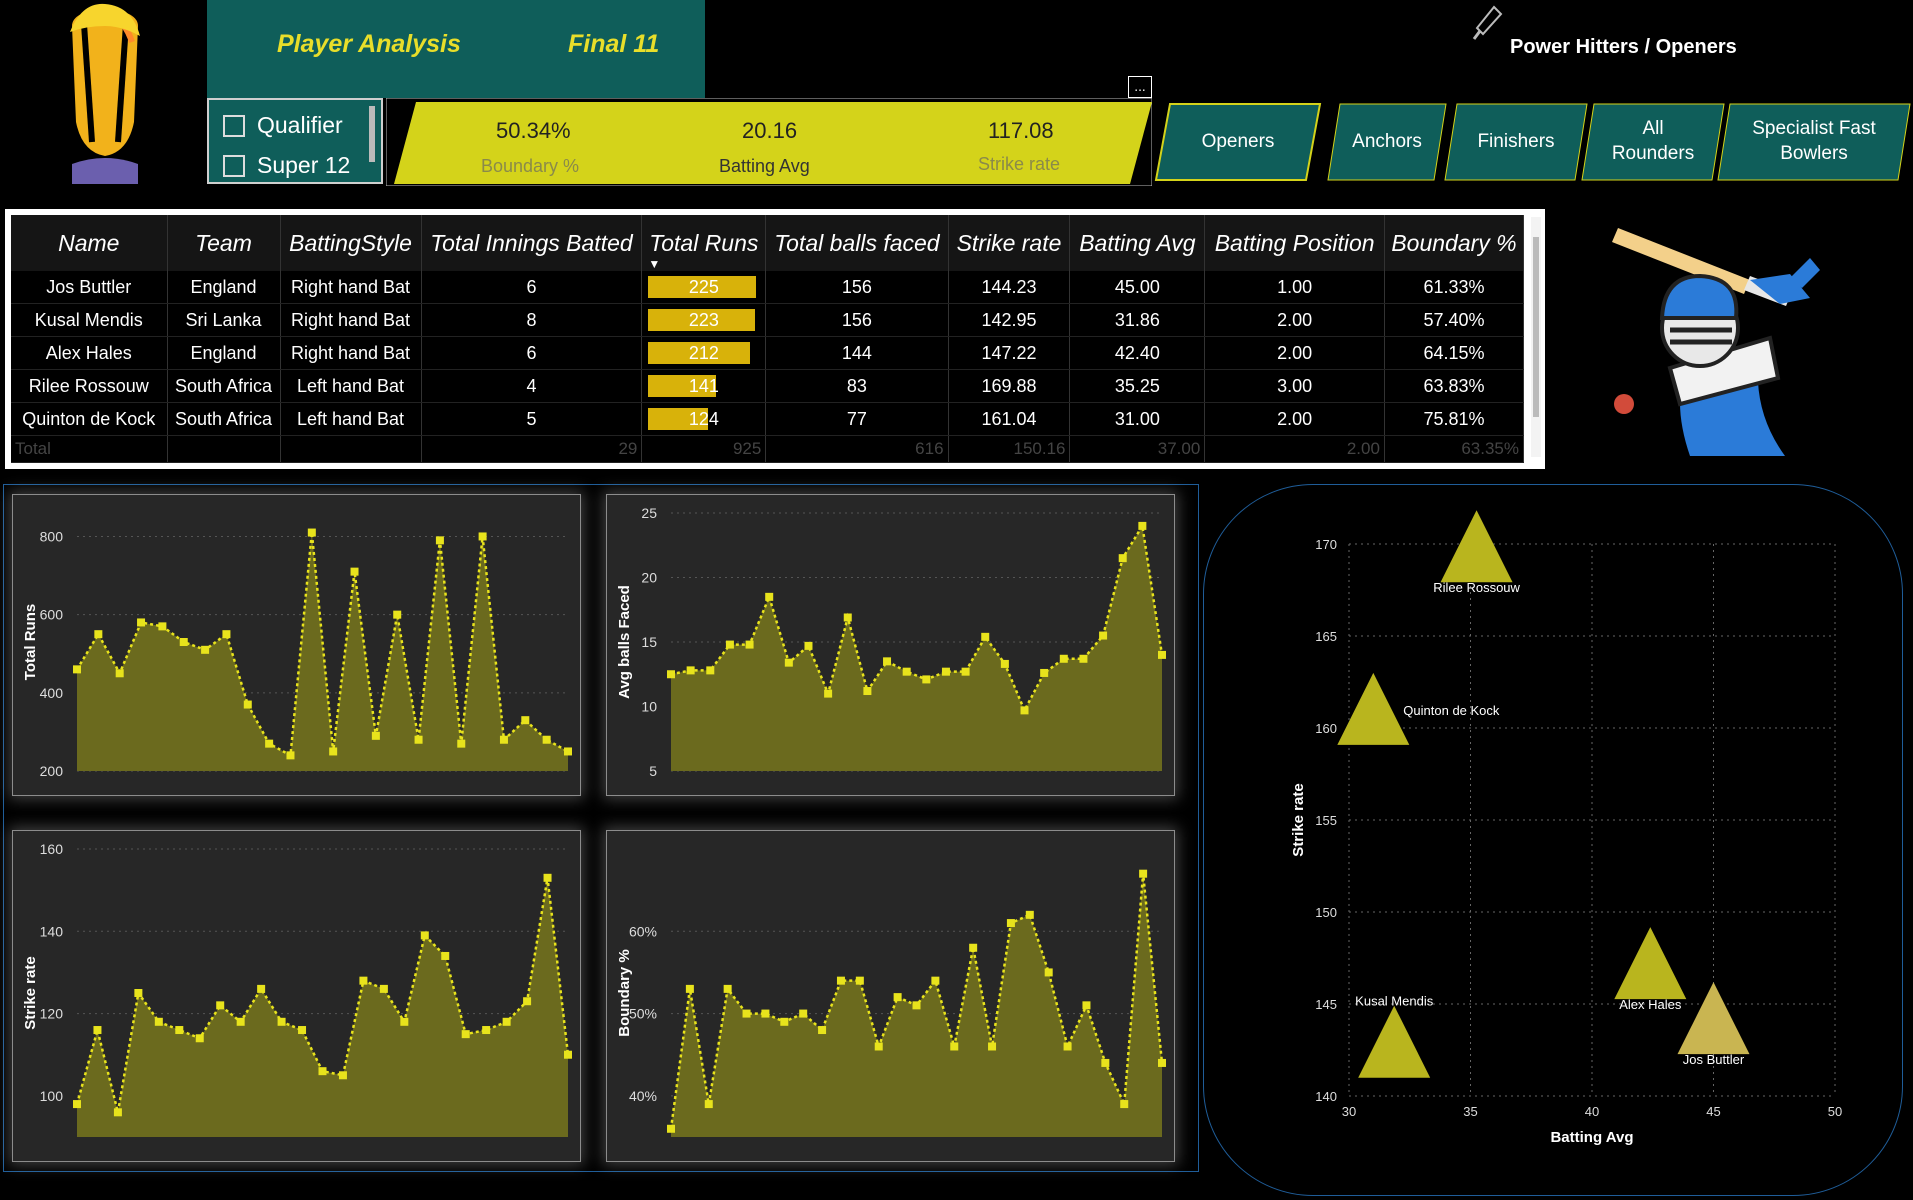  Describe the element at coordinates (1650, 1004) in the screenshot. I see `point-label: Alex Hales` at that location.